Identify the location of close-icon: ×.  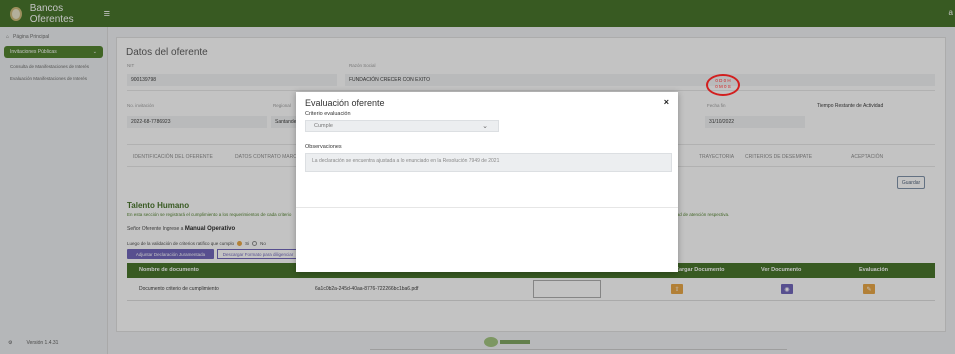
(666, 102).